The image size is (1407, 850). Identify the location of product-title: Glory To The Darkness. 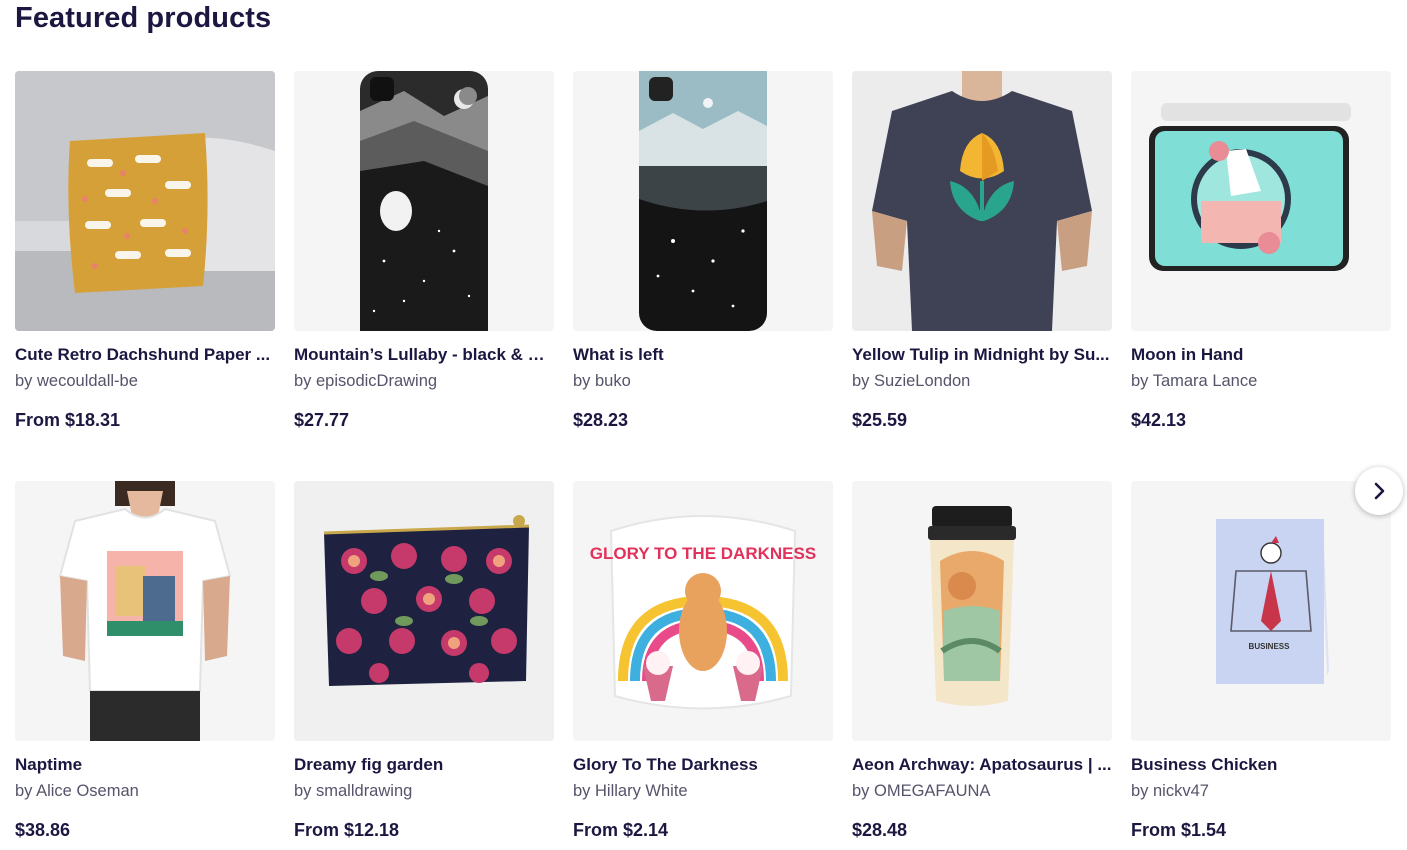
(665, 764).